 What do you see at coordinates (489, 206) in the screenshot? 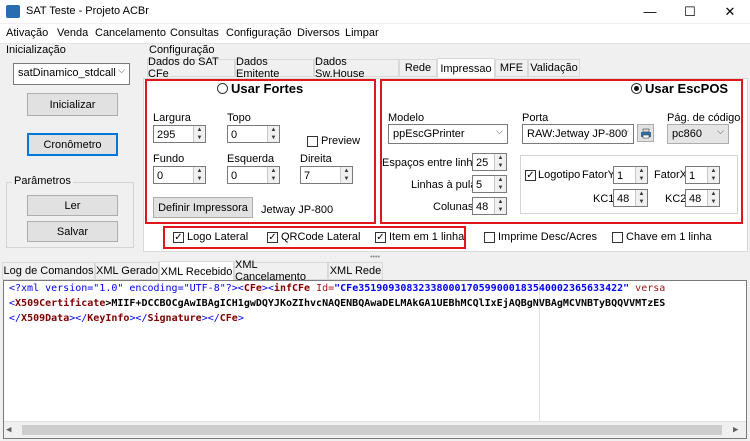
I see `colunas-input: 48 ▲ ▼` at bounding box center [489, 206].